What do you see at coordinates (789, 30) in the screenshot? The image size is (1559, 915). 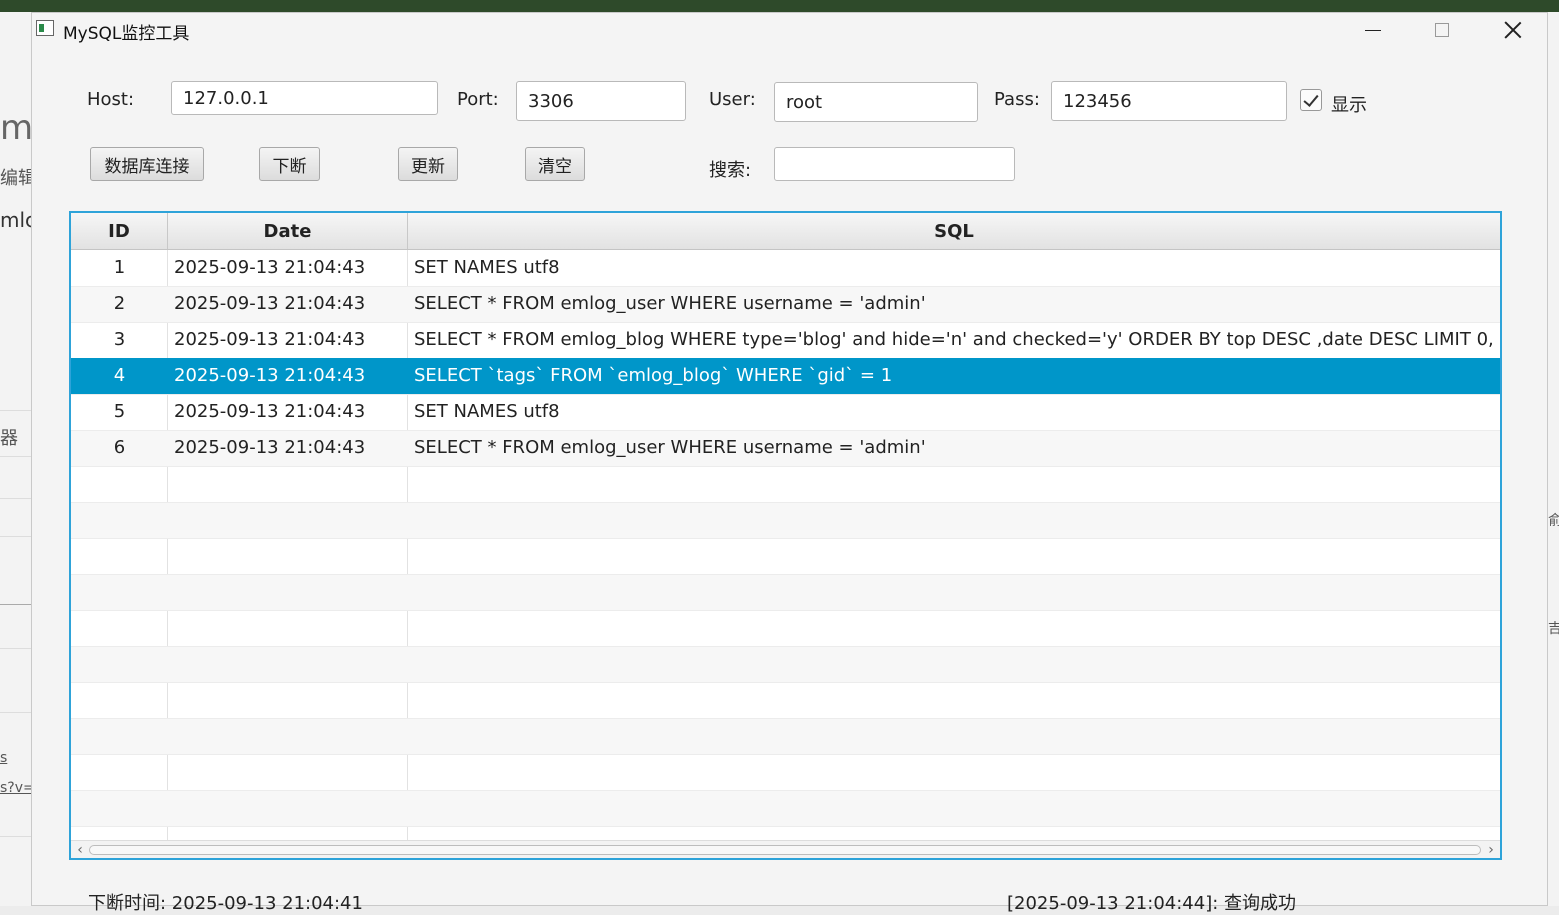 I see `title-bar: MySQL监控工具` at bounding box center [789, 30].